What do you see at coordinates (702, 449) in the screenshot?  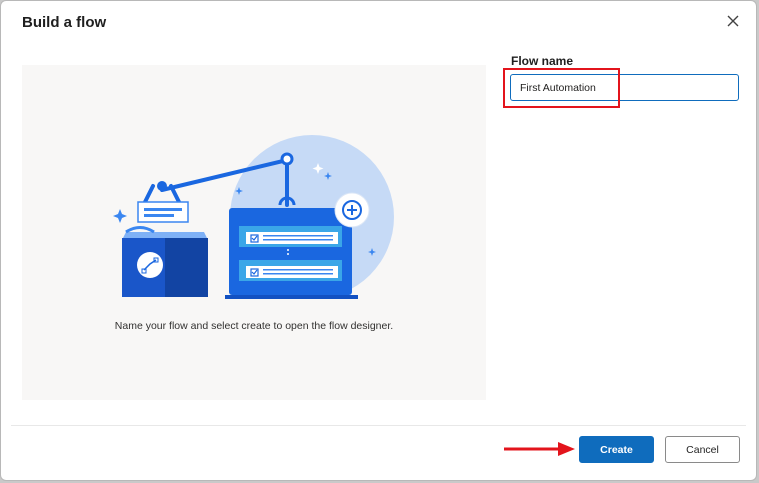 I see `cancel-button: Cancel` at bounding box center [702, 449].